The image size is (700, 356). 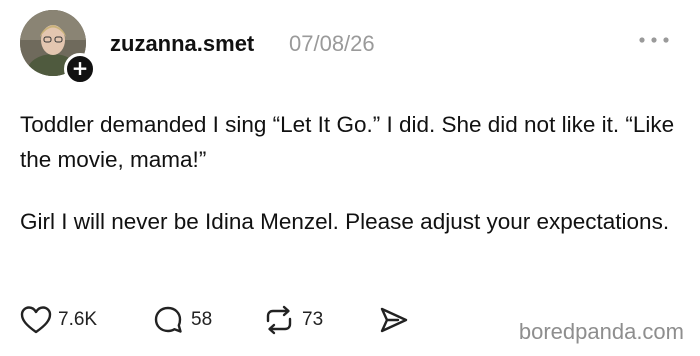 I want to click on like-button: 7.6K, so click(x=58, y=320).